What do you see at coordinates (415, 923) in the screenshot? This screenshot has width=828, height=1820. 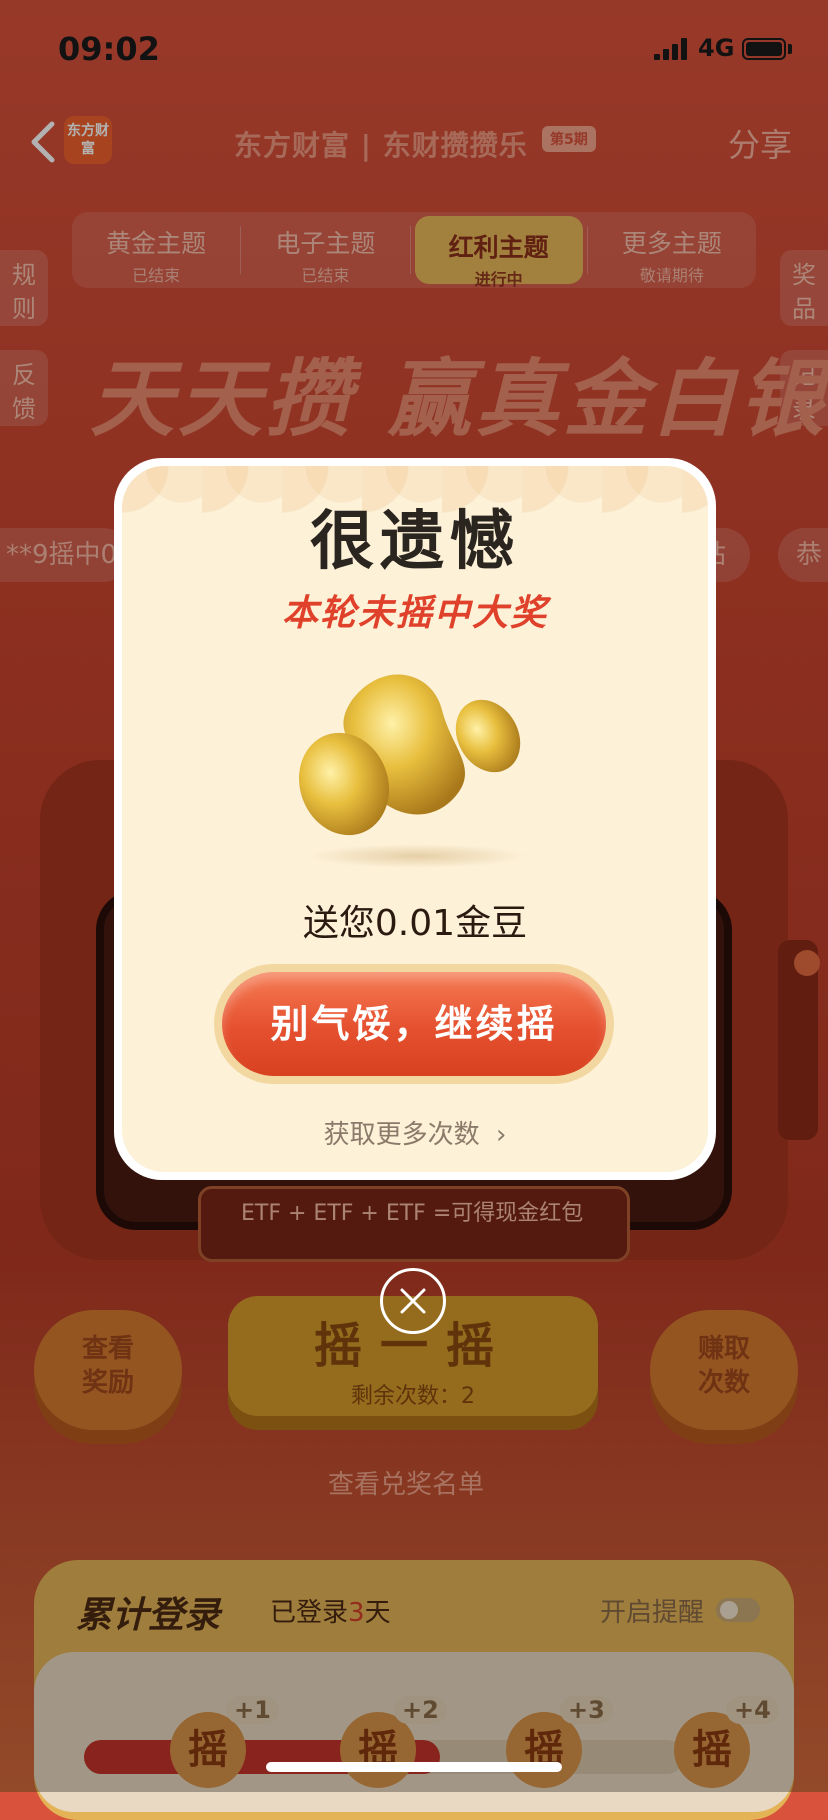 I see `gift-text: 送您0.01金豆` at bounding box center [415, 923].